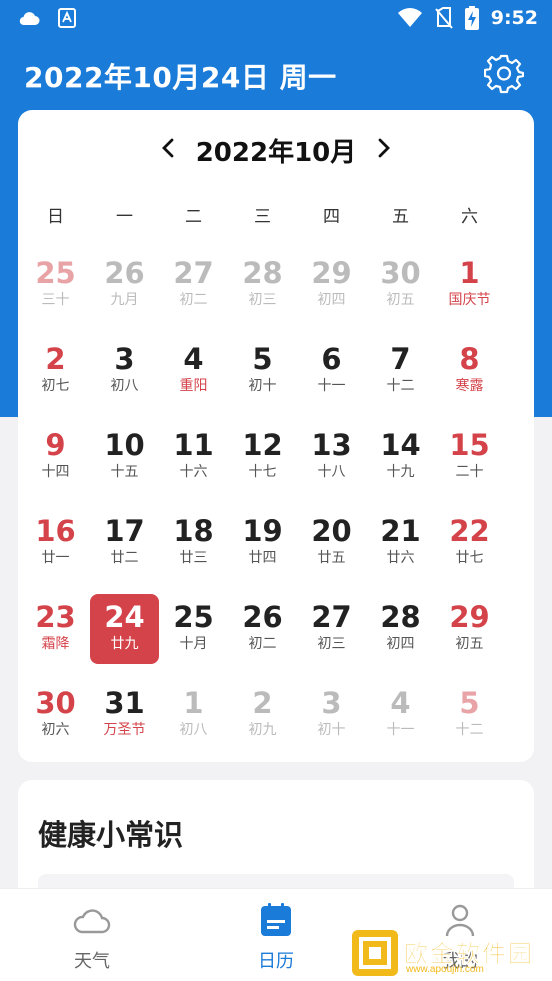 The height and width of the screenshot is (981, 552). I want to click on day-number: 25, so click(55, 273).